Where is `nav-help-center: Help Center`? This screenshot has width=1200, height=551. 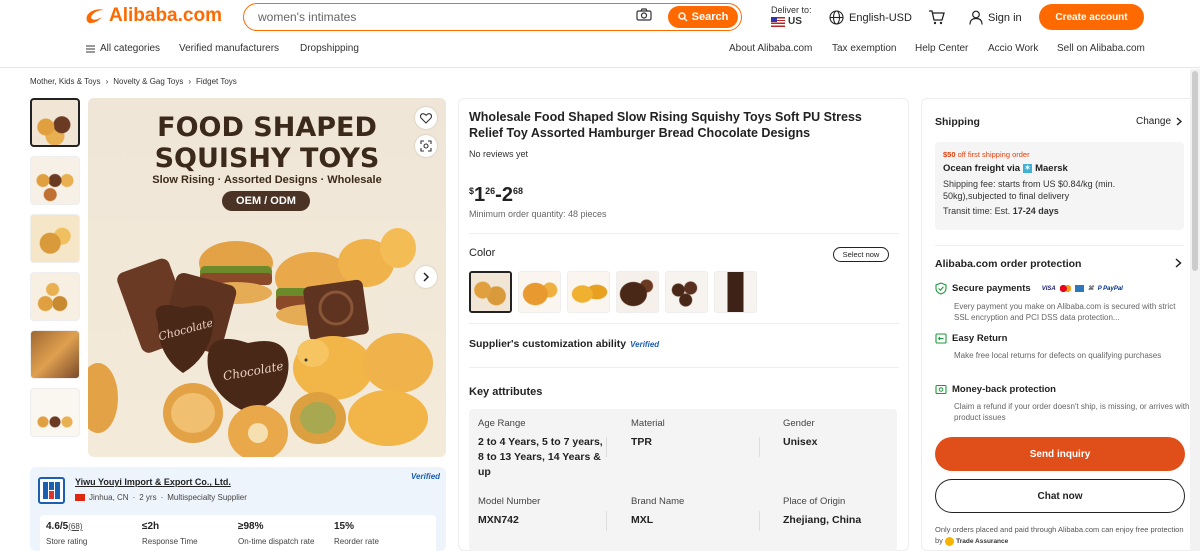
nav-help-center: Help Center is located at coordinates (941, 48).